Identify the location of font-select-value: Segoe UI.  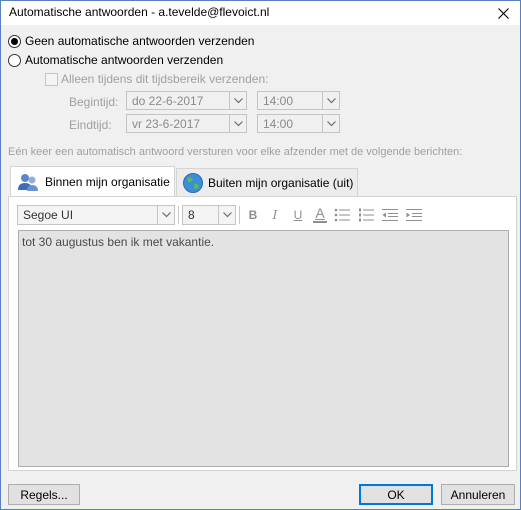
(48, 215).